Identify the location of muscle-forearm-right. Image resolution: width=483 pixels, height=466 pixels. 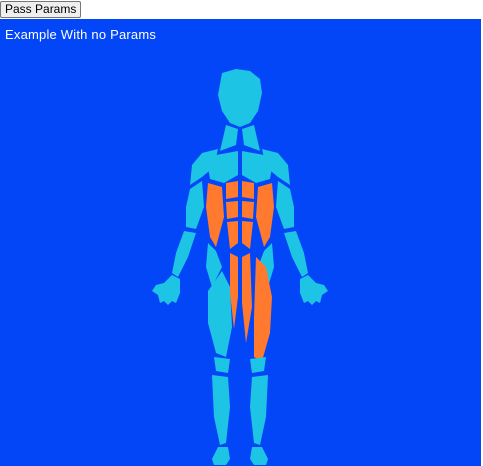
(296, 254).